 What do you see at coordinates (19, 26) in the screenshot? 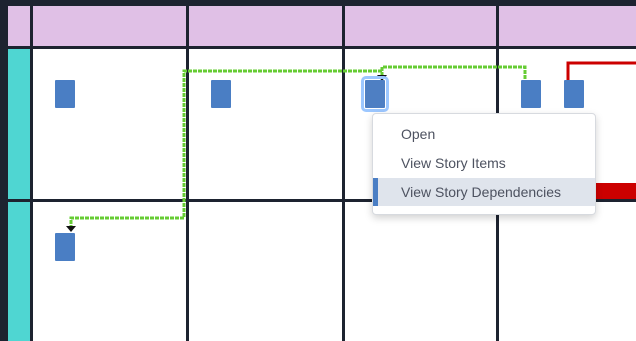
I see `header-corner` at bounding box center [19, 26].